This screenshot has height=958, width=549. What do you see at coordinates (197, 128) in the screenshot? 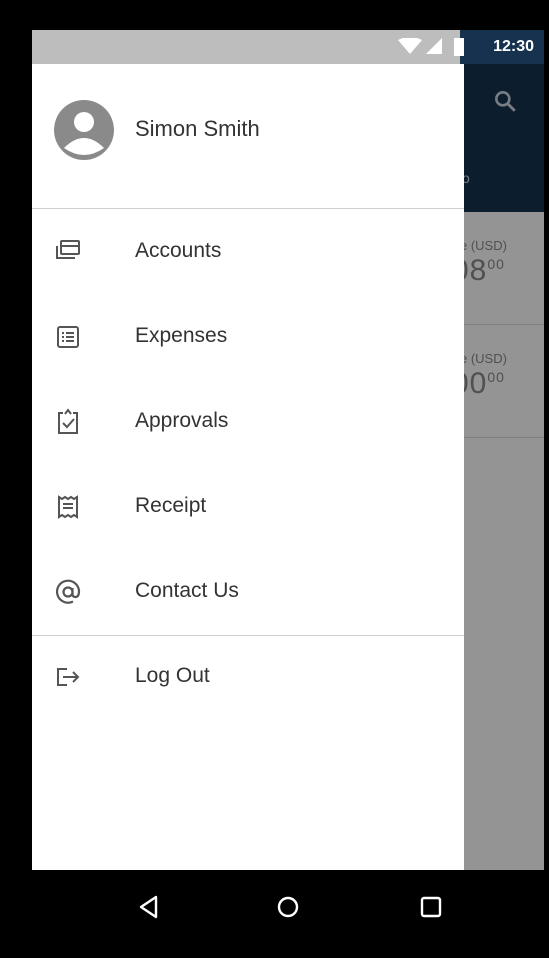
I see `profile-name: Simon Smith` at bounding box center [197, 128].